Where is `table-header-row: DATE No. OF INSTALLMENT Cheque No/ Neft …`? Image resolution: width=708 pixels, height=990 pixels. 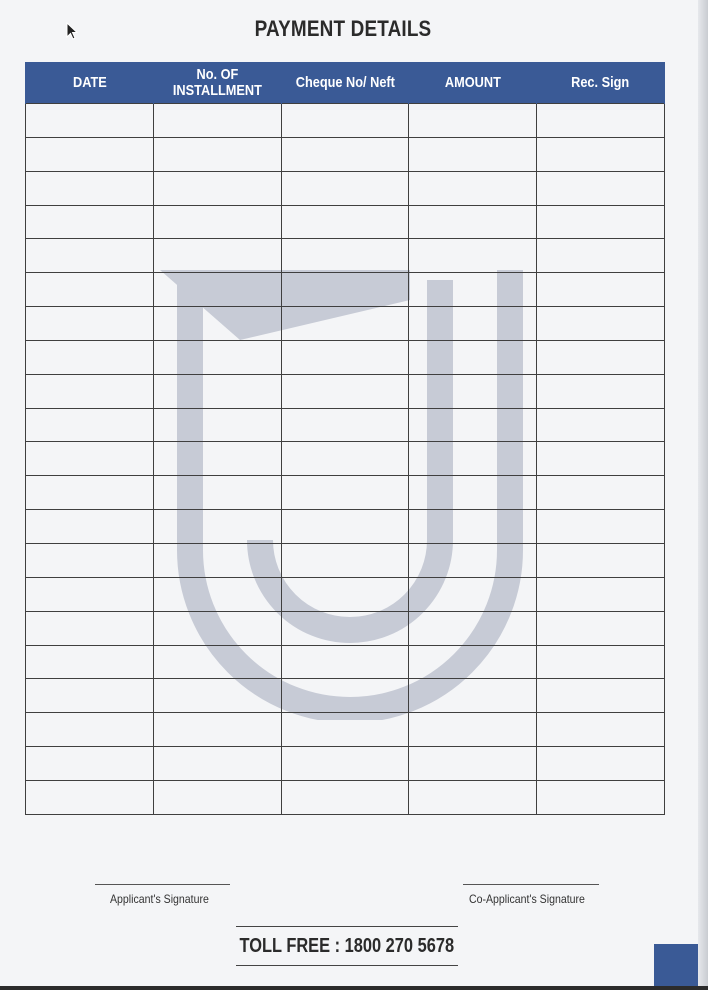 table-header-row: DATE No. OF INSTALLMENT Cheque No/ Neft … is located at coordinates (345, 83).